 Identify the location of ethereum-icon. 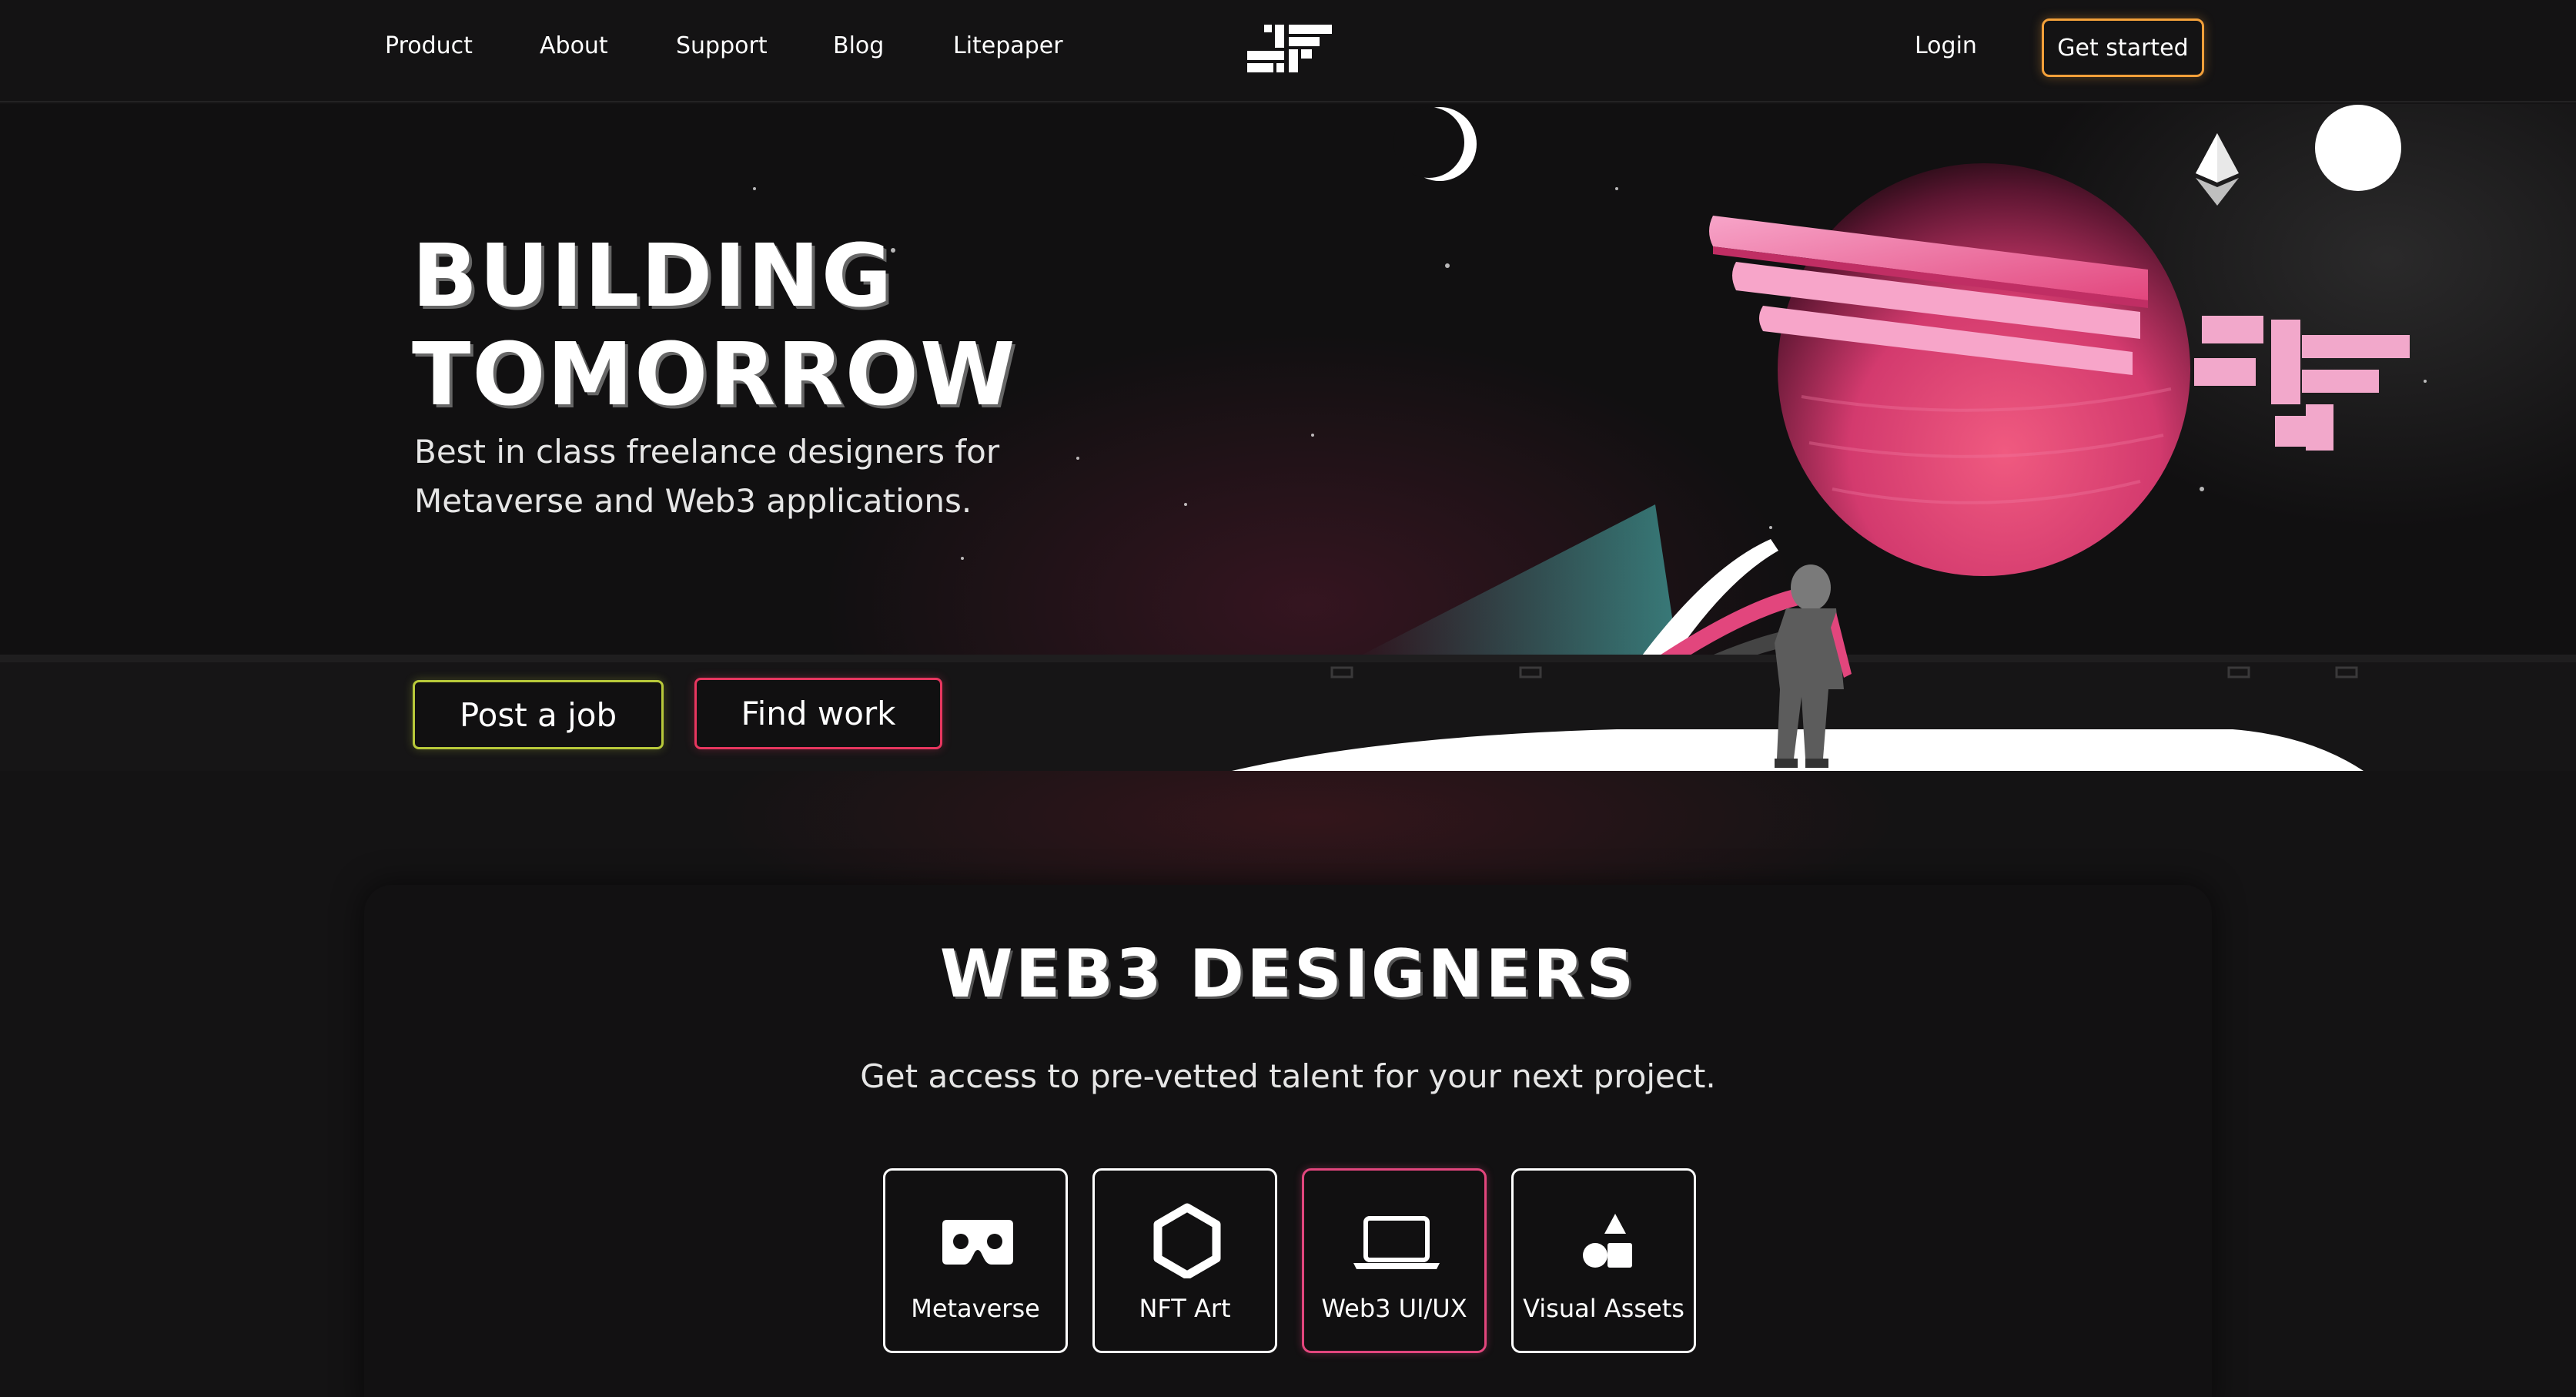
(2217, 169).